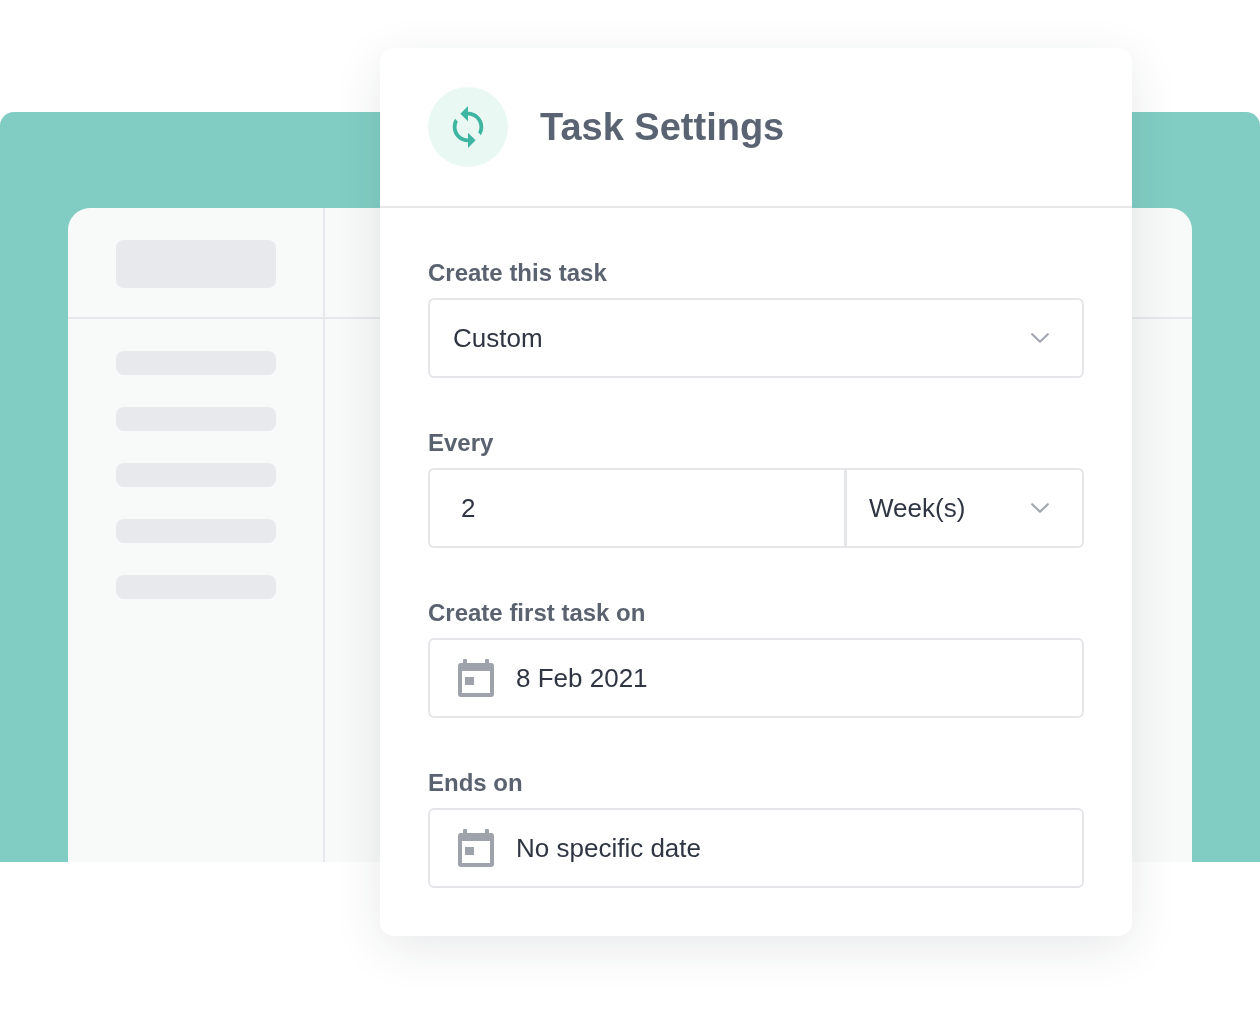 The image size is (1260, 1016). What do you see at coordinates (756, 678) in the screenshot?
I see `date-field: 8 Feb 2021` at bounding box center [756, 678].